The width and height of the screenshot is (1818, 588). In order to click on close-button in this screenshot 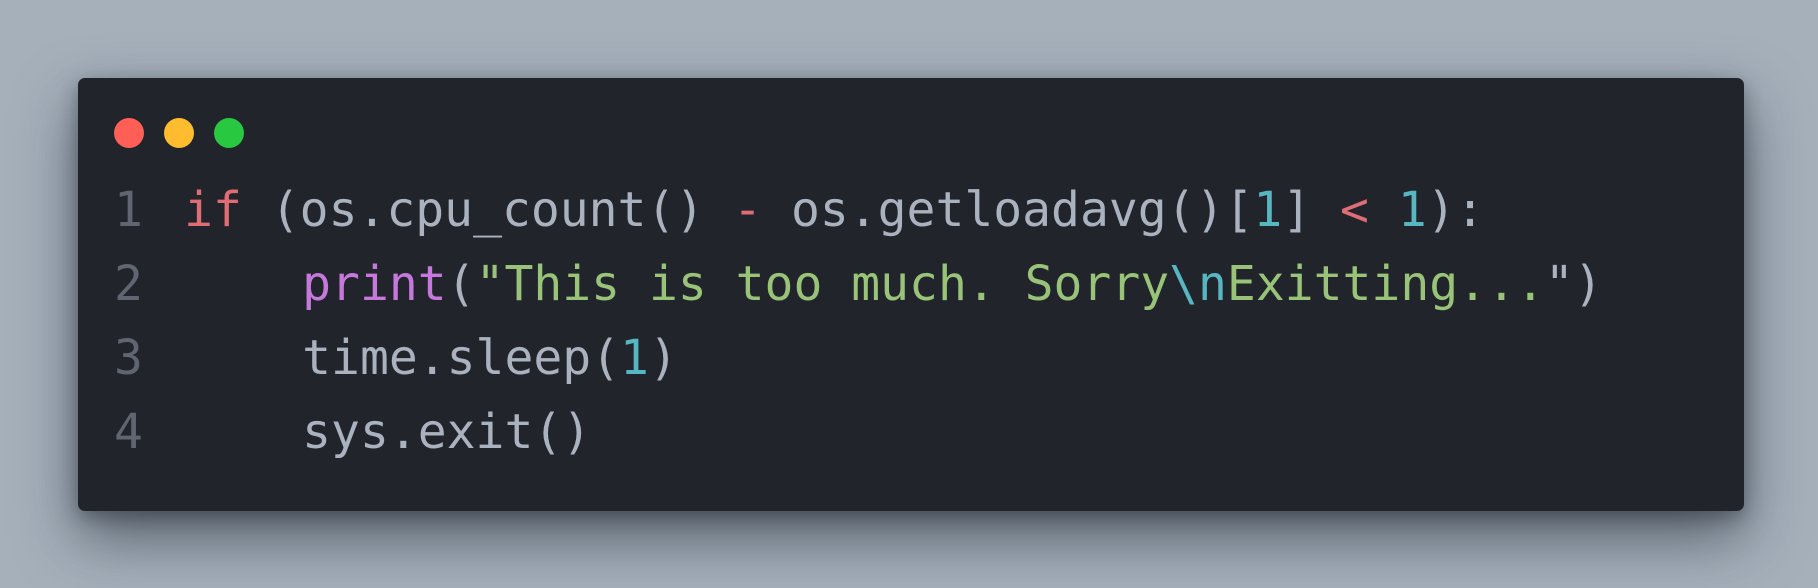, I will do `click(129, 133)`.